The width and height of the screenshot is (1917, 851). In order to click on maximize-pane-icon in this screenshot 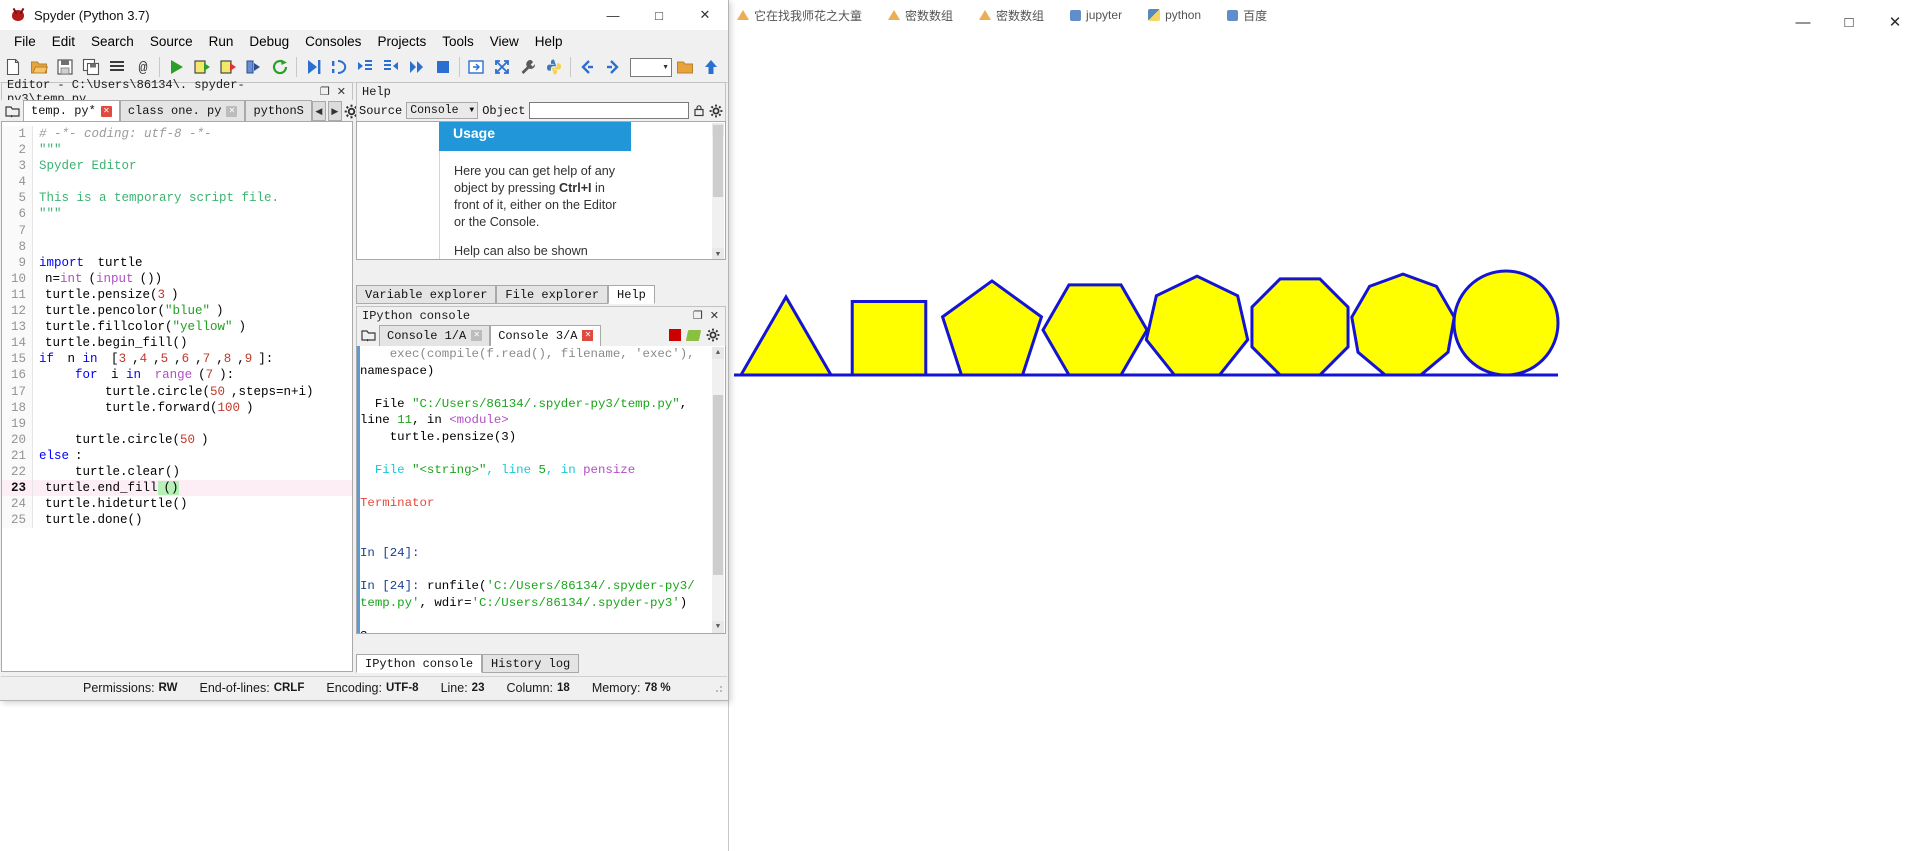, I will do `click(476, 67)`.